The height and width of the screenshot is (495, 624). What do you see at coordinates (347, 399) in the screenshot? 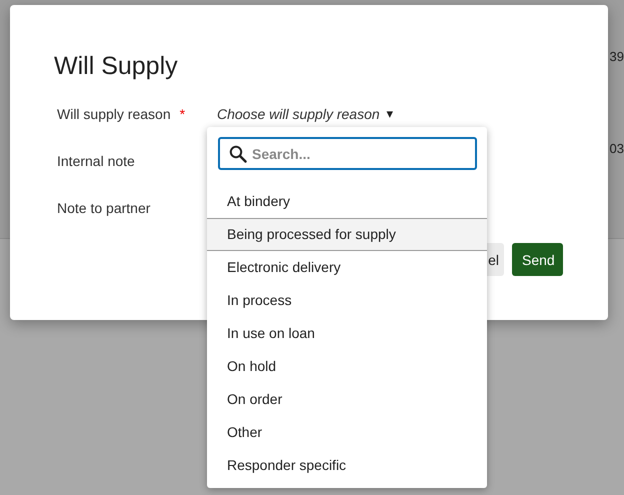
I see `dropdown-option: On order` at bounding box center [347, 399].